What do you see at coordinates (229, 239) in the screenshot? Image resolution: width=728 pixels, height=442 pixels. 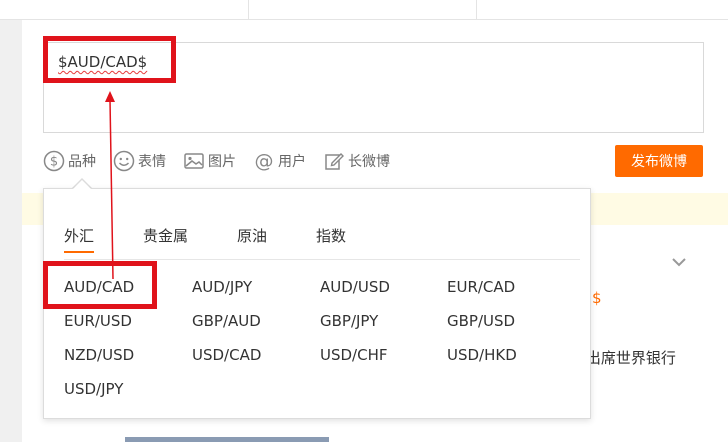 I see `dropdown-tabs: 外汇 贵金属 原油 指数` at bounding box center [229, 239].